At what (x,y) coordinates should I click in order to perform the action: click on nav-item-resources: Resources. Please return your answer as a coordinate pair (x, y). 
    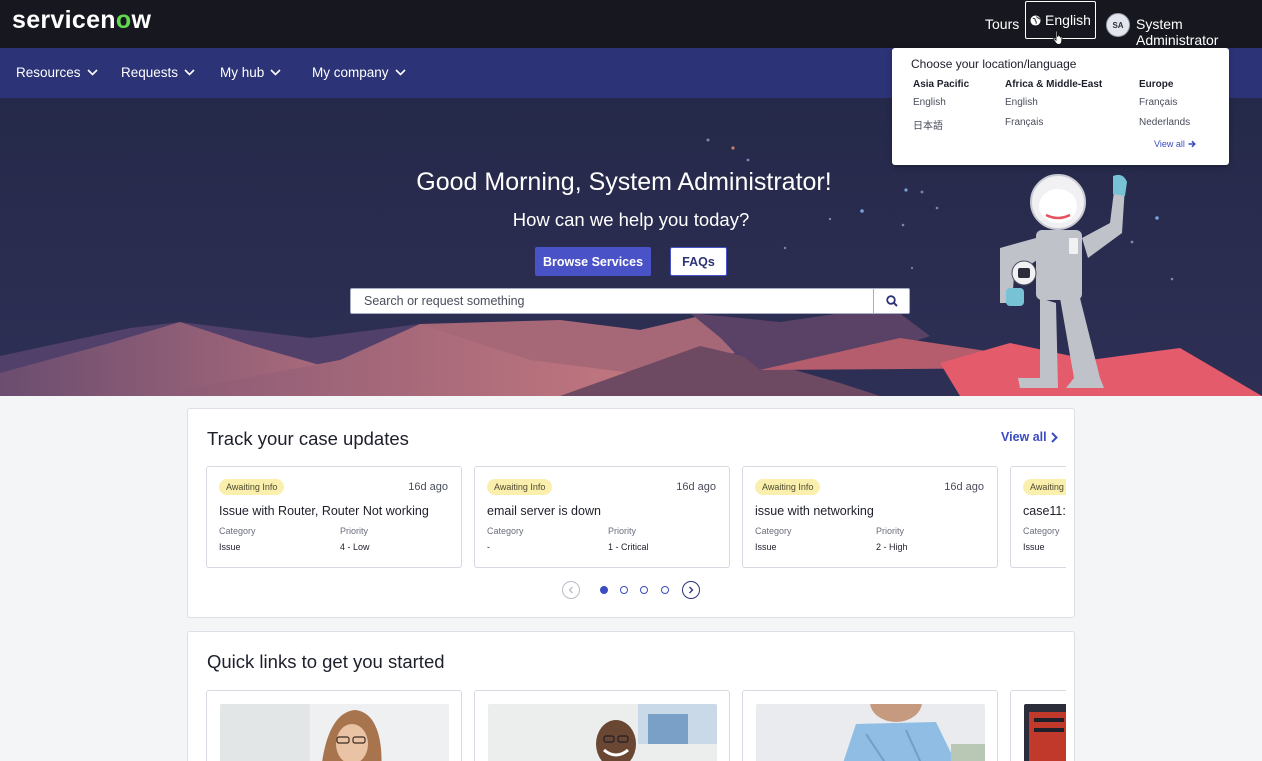
    Looking at the image, I should click on (57, 72).